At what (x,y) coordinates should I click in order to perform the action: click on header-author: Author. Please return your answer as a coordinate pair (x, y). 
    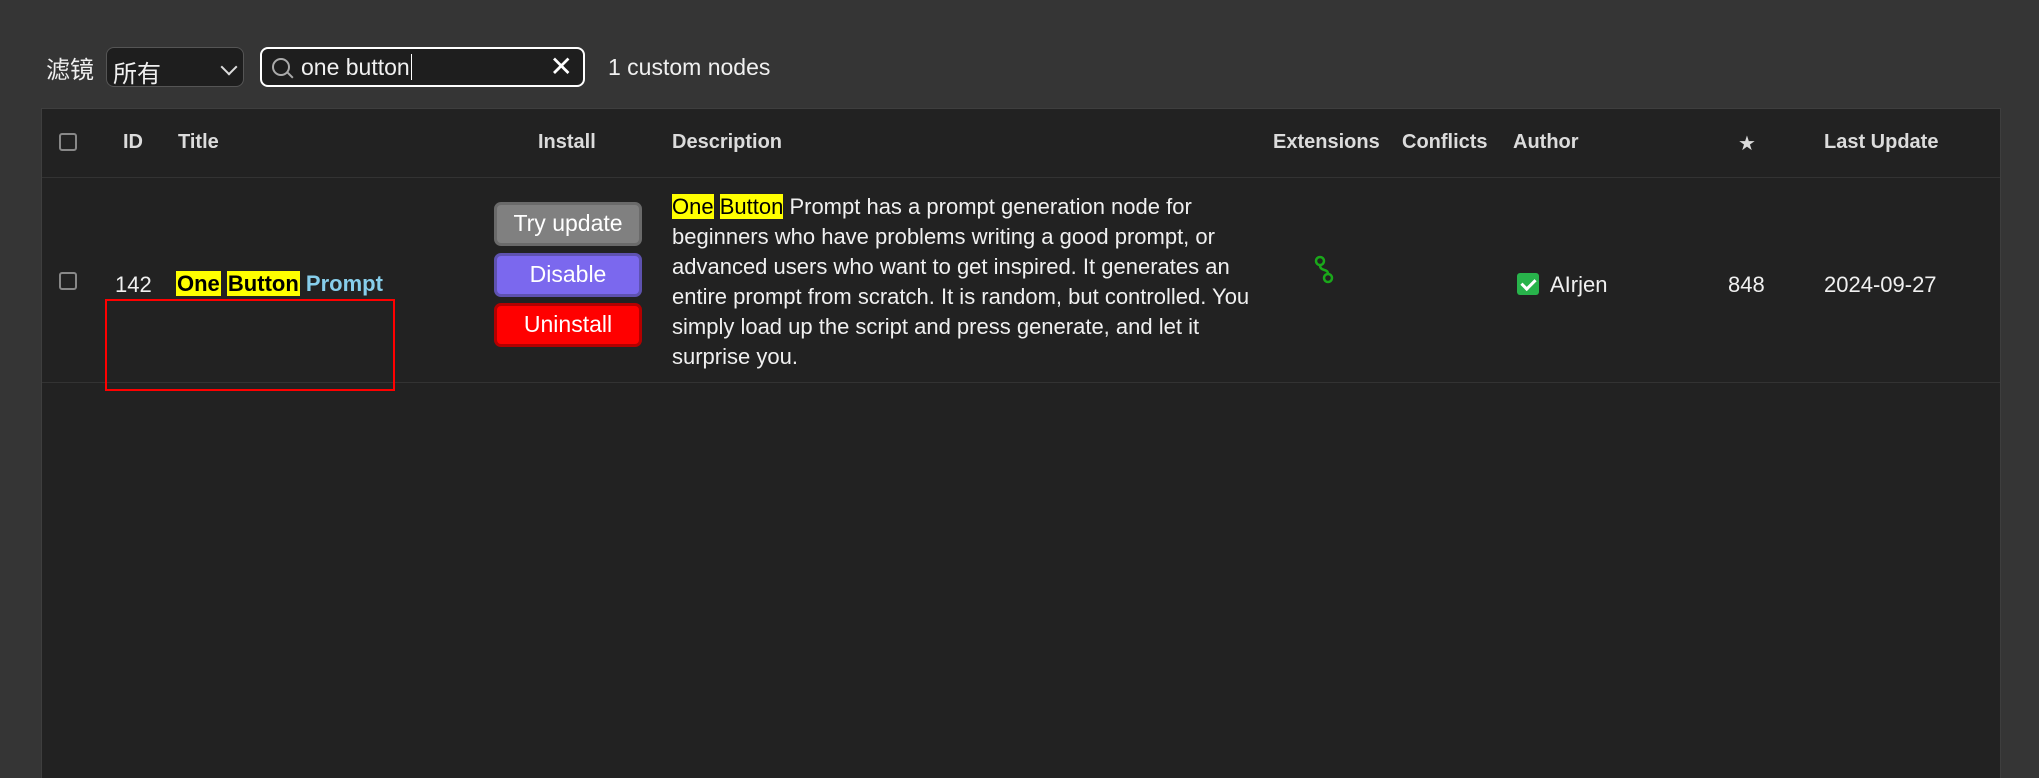
    Looking at the image, I should click on (1546, 142).